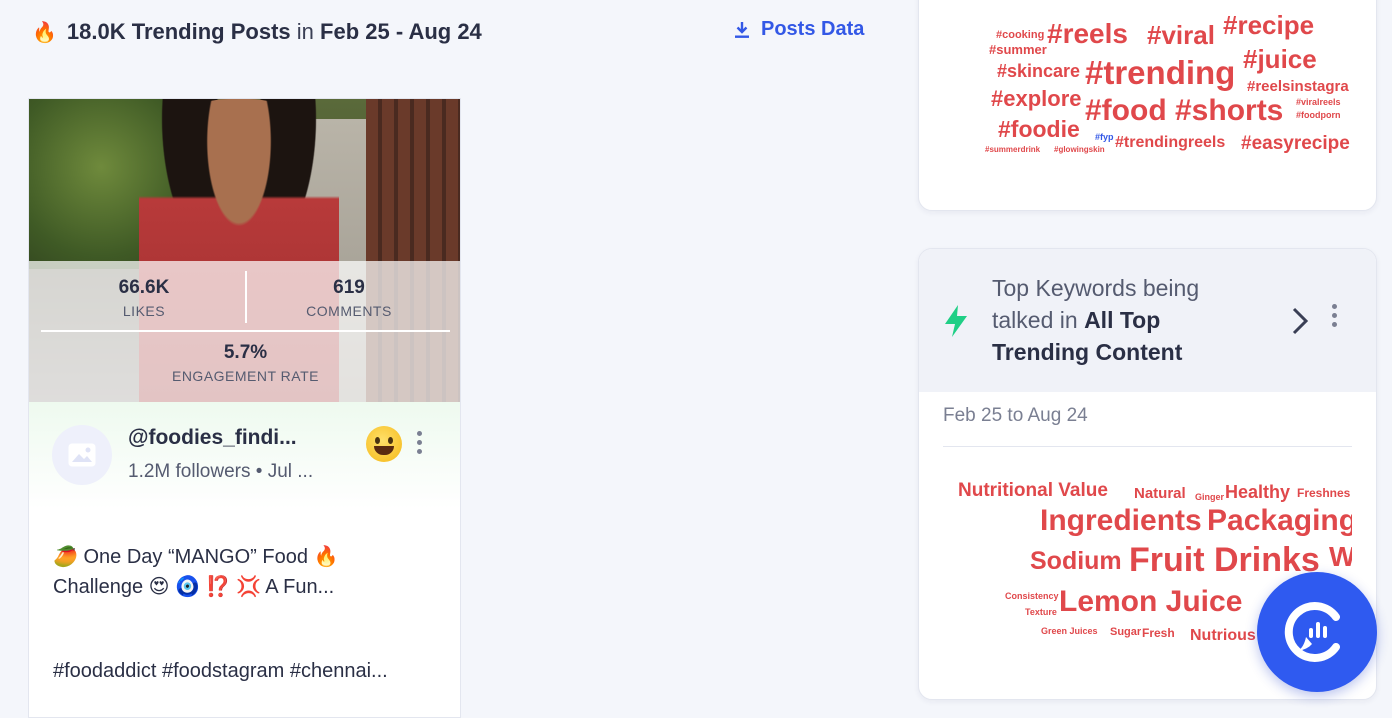 Image resolution: width=1392 pixels, height=718 pixels. Describe the element at coordinates (1076, 561) in the screenshot. I see `cloud-word: Sodium` at that location.